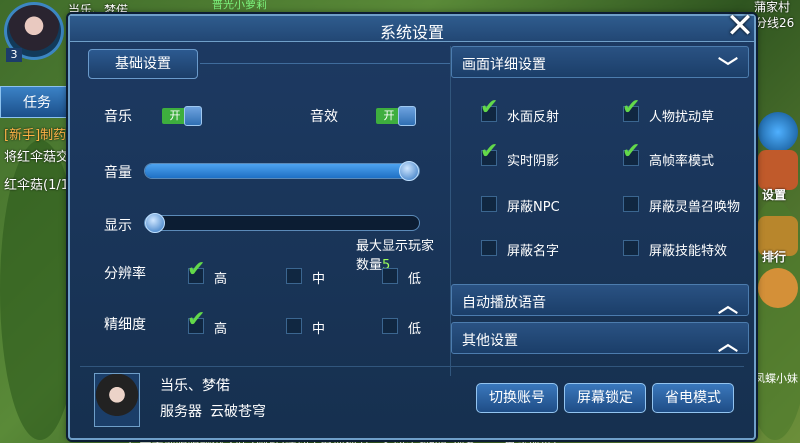 This screenshot has width=800, height=443. I want to click on resolution-mid-checkbox, so click(294, 276).